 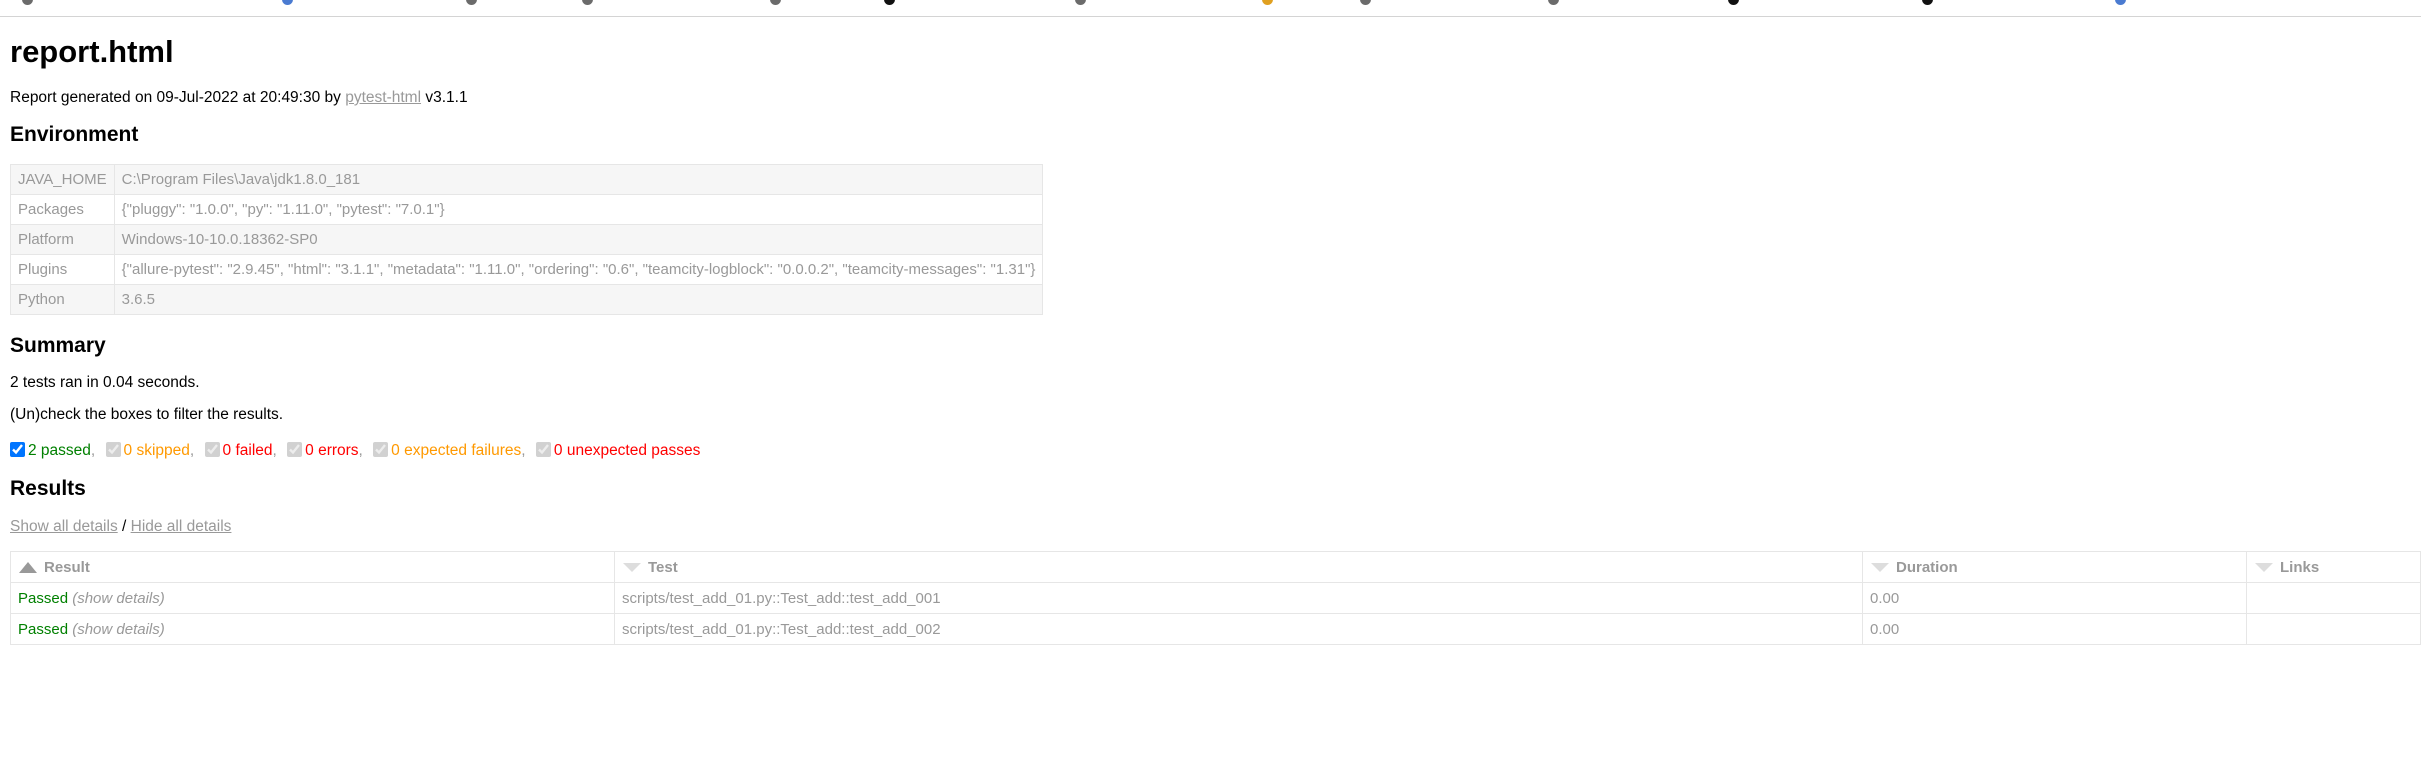 I want to click on results-header-row: Result Test Duration Links, so click(x=1215, y=567).